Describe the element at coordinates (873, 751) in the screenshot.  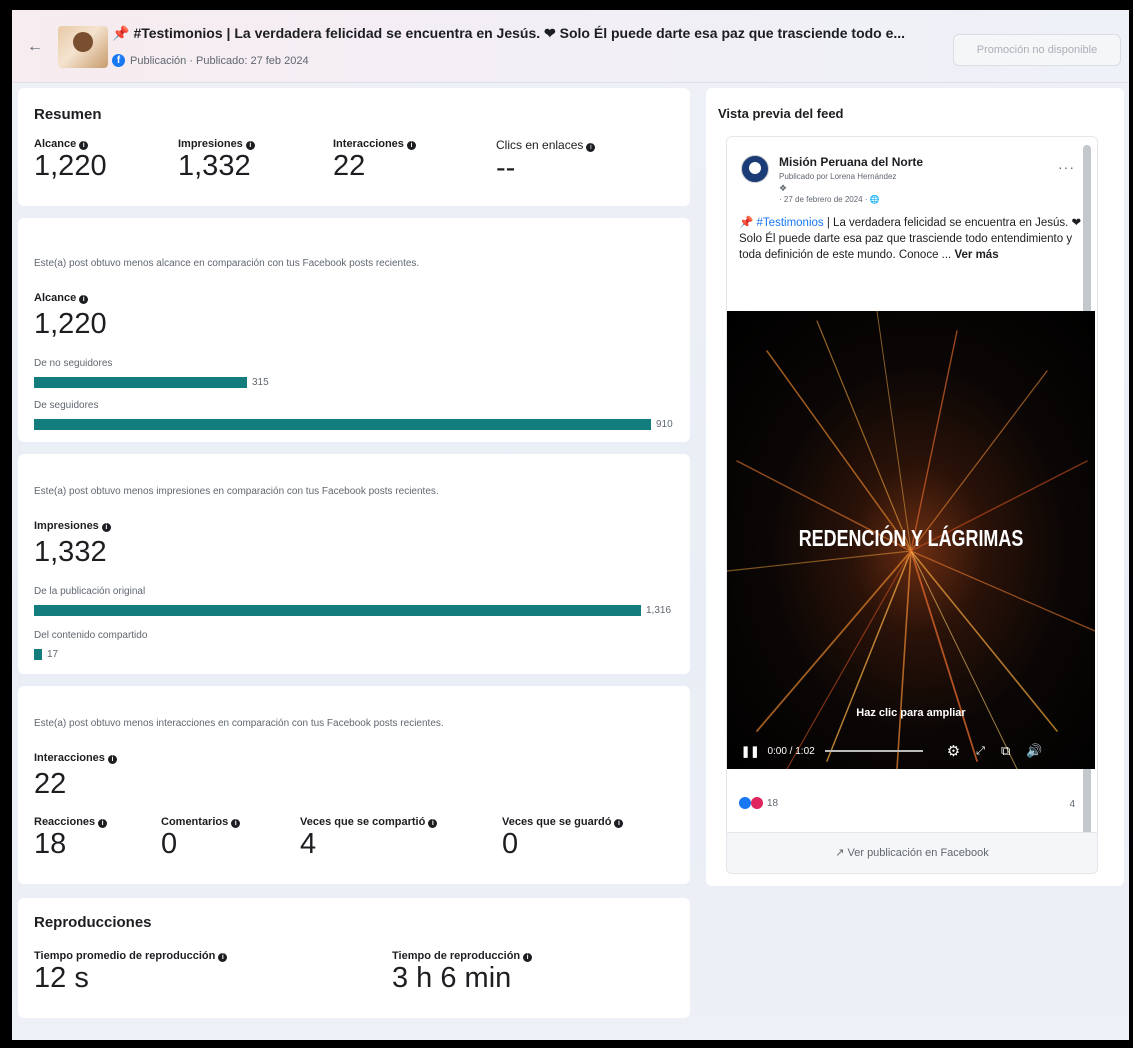
I see `video-progress-bar` at that location.